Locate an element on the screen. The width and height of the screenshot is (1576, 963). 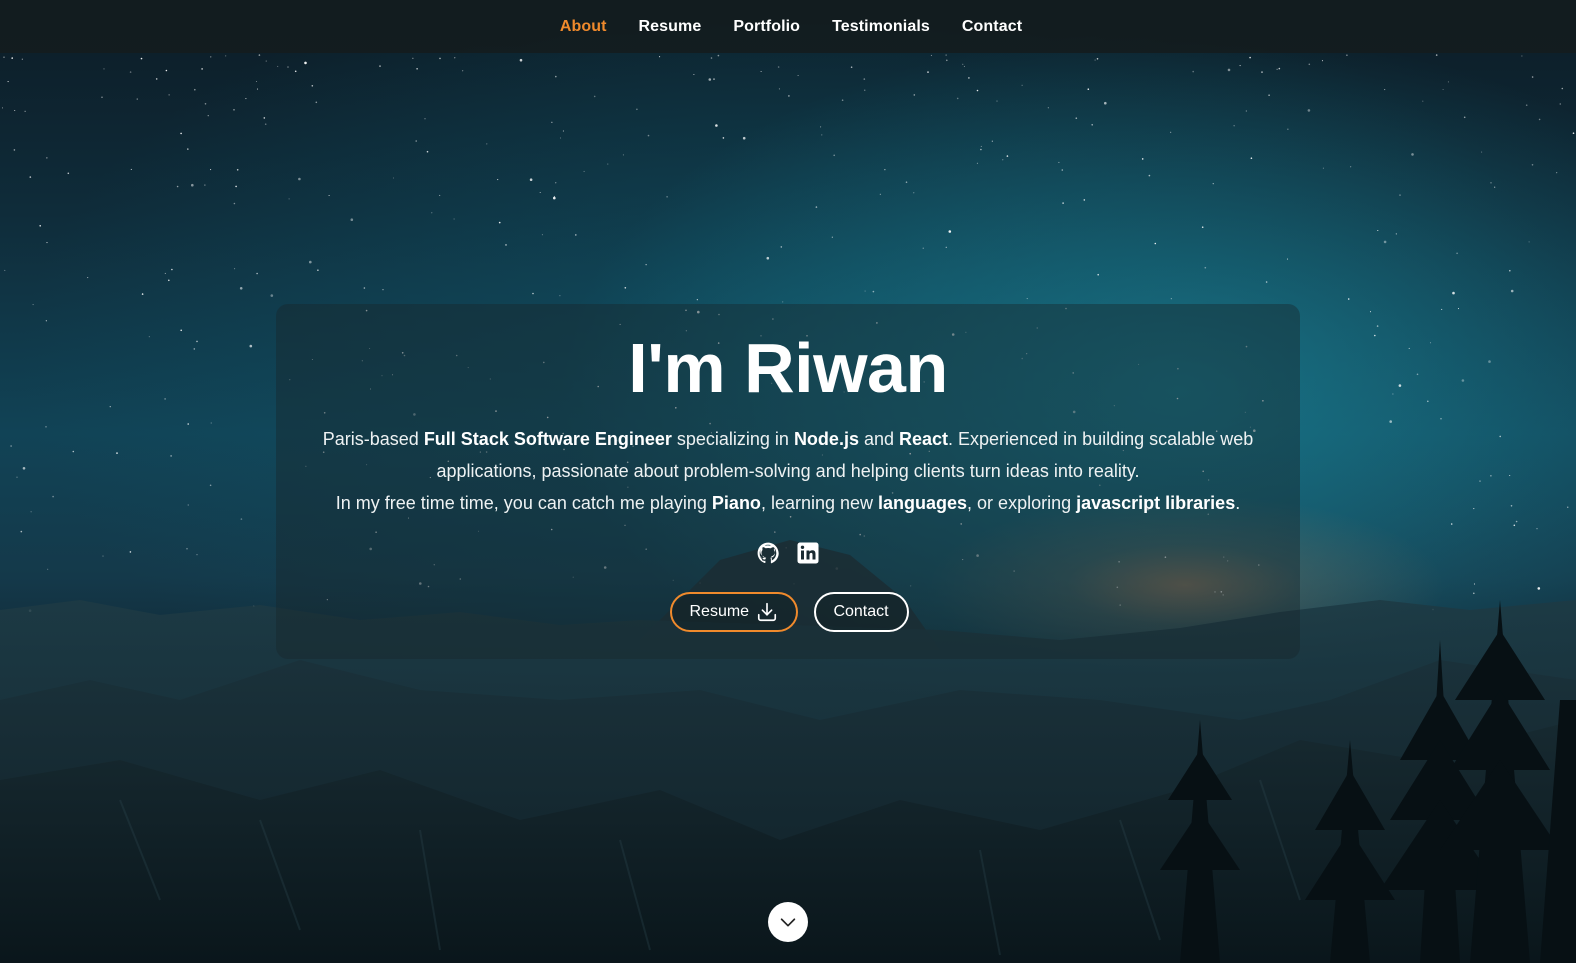
nav-link-contact: Contact is located at coordinates (992, 27).